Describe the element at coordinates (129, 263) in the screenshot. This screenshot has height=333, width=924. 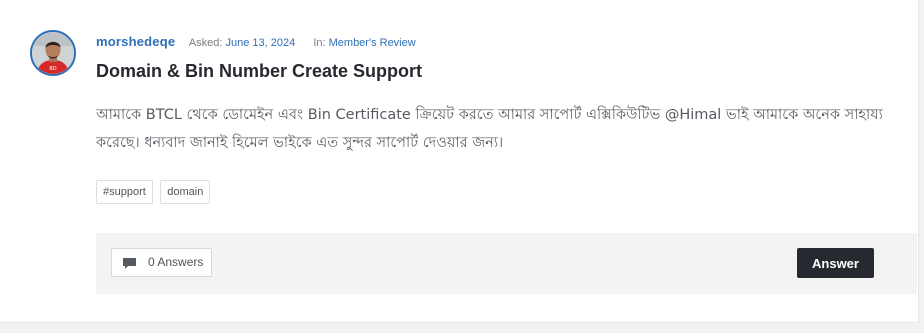
I see `comment-icon` at that location.